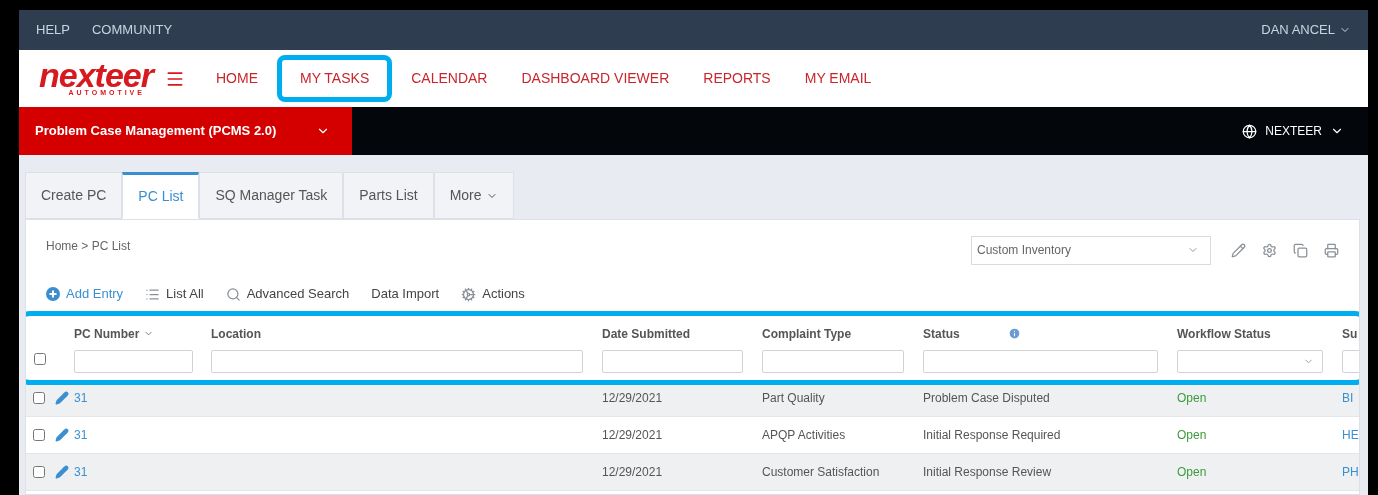 The image size is (1378, 495). Describe the element at coordinates (987, 472) in the screenshot. I see `table-cell: Initial Response Review` at that location.